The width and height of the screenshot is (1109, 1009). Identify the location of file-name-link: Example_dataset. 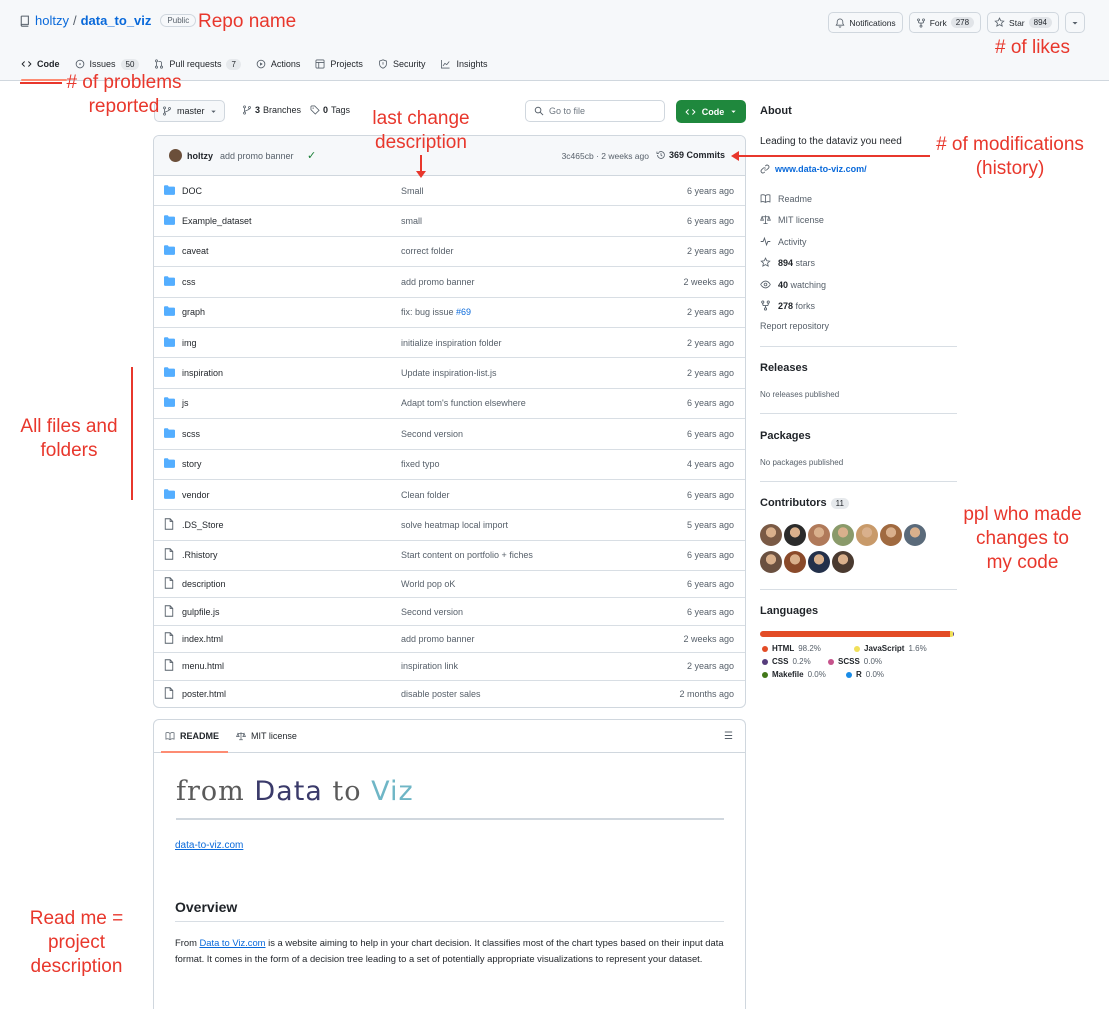
(217, 221).